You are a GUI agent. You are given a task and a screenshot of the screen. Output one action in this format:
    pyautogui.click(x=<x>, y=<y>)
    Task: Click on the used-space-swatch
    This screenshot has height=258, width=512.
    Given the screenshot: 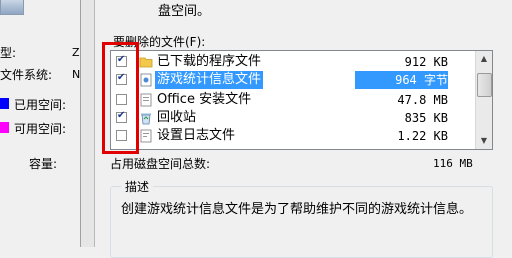 What is the action you would take?
    pyautogui.click(x=4, y=103)
    